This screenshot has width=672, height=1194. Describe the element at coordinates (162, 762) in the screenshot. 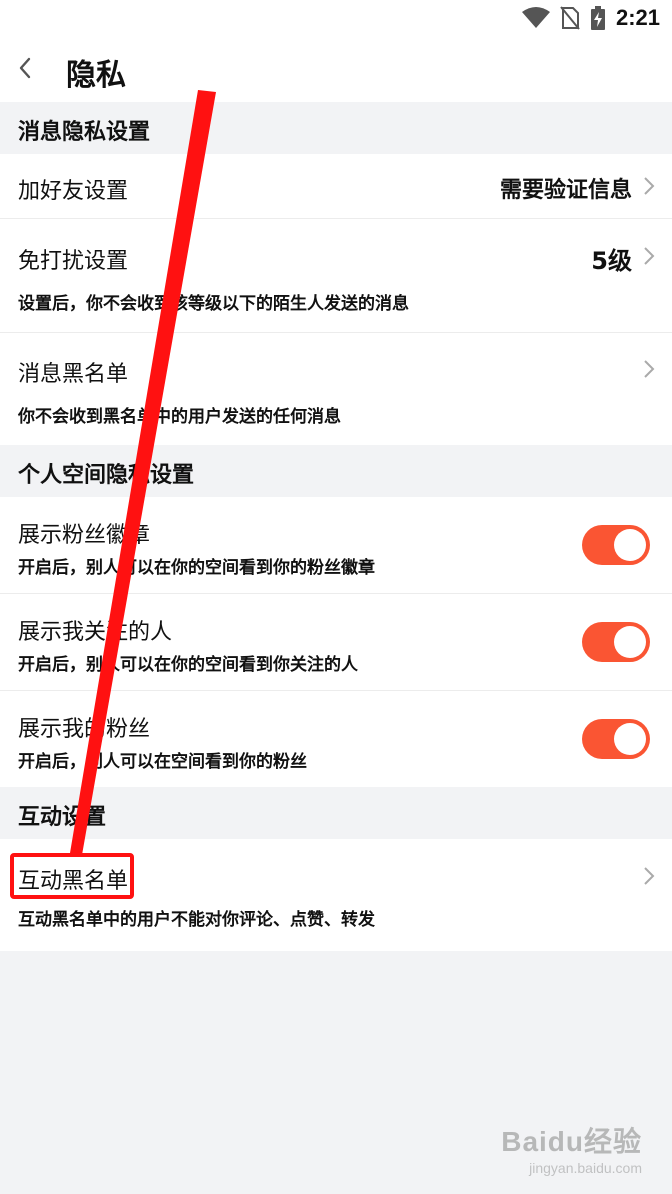

I see `show-fans-desc: 开启后，别人可以在空间看到你的粉丝` at that location.